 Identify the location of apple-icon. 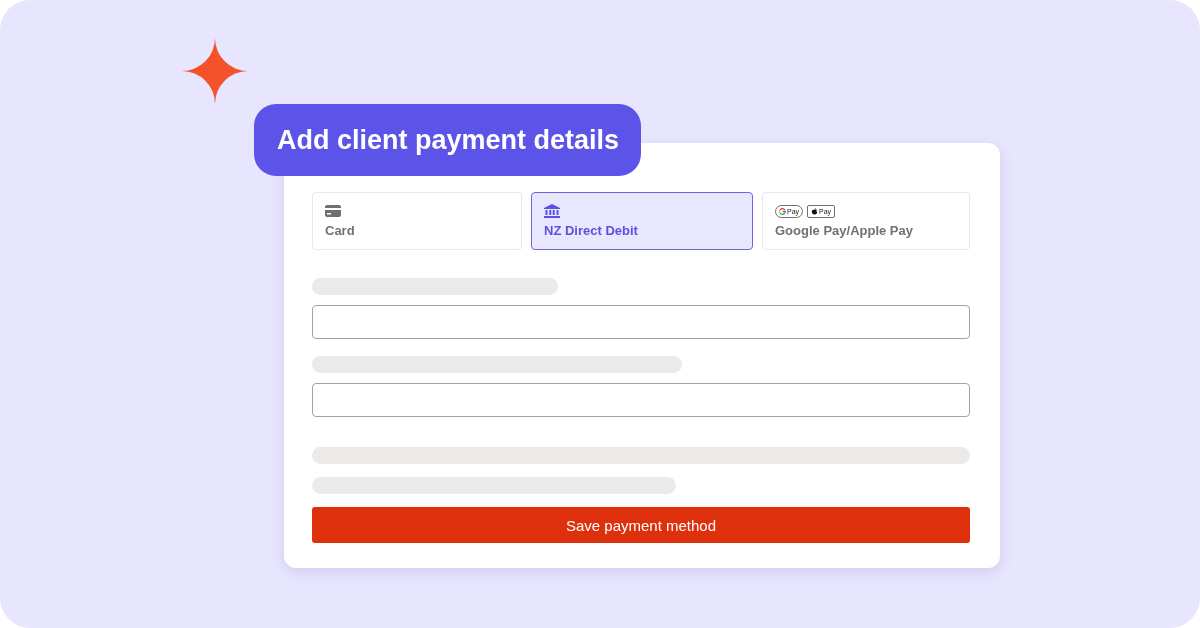
(815, 211).